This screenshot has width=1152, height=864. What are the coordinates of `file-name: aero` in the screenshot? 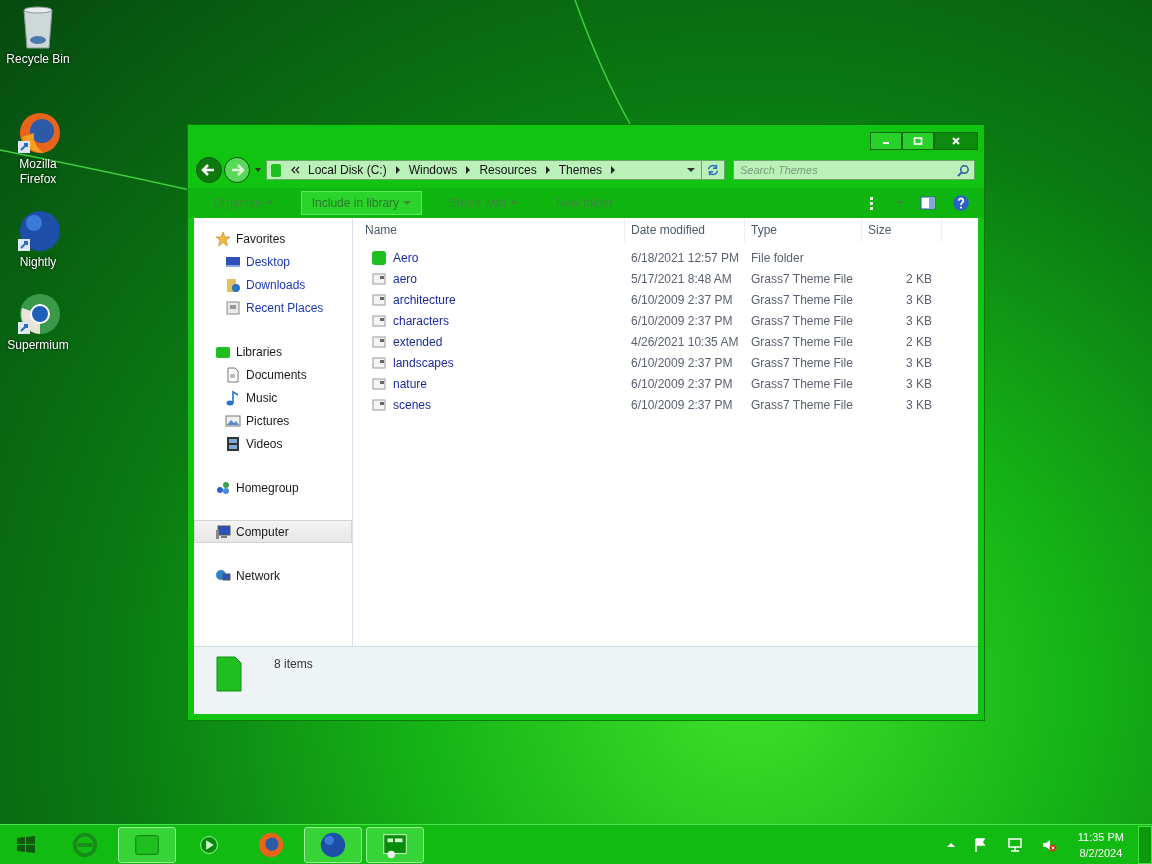 It's located at (405, 278).